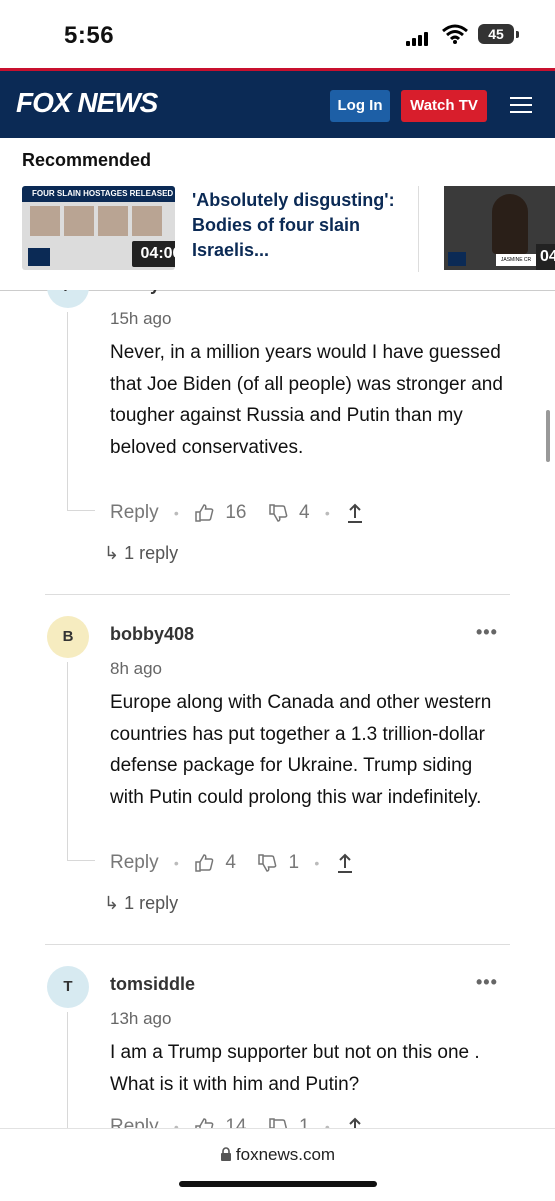 The height and width of the screenshot is (1201, 555). Describe the element at coordinates (87, 160) in the screenshot. I see `recommended-title: Recommended` at that location.